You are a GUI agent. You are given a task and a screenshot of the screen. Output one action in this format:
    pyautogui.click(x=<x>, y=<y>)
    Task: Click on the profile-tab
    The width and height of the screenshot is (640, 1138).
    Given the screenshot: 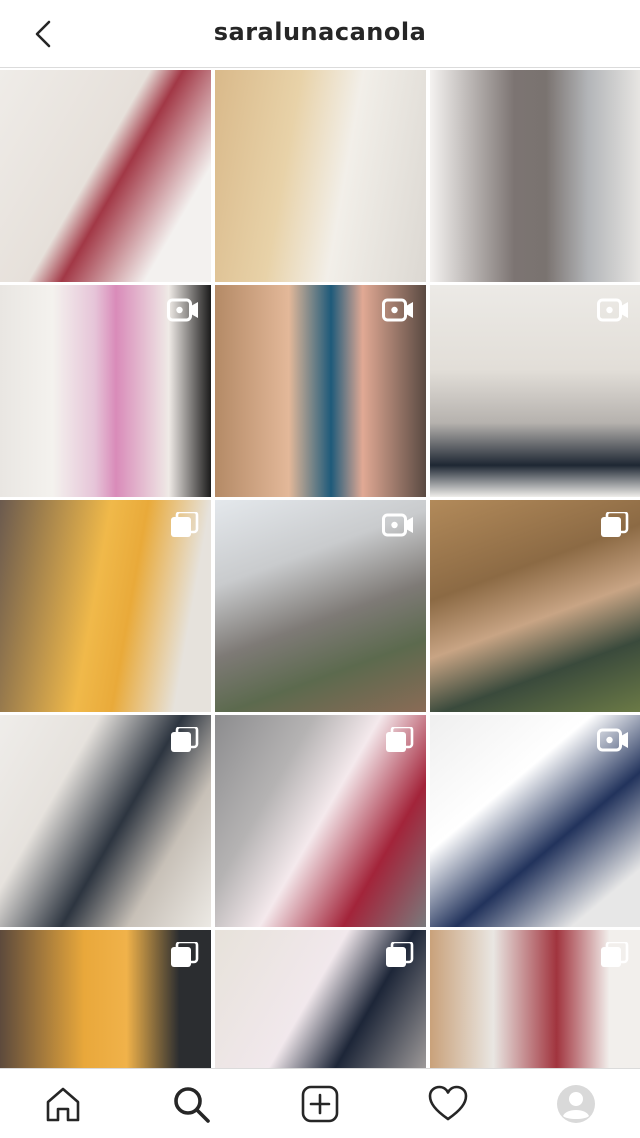 What is the action you would take?
    pyautogui.click(x=576, y=1104)
    